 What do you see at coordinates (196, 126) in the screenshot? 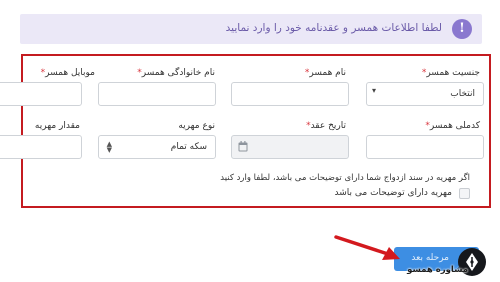
I see `dowry-type-label: نوع مهریه` at bounding box center [196, 126].